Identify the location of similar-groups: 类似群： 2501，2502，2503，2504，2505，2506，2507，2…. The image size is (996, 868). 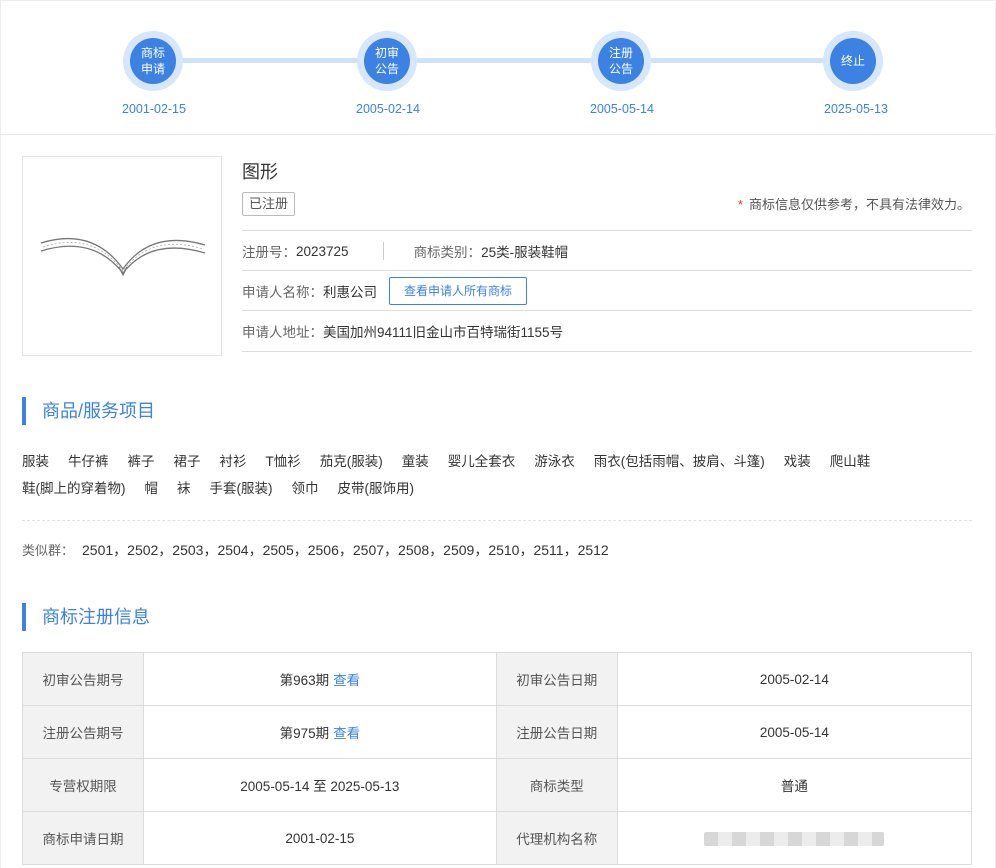
(315, 550).